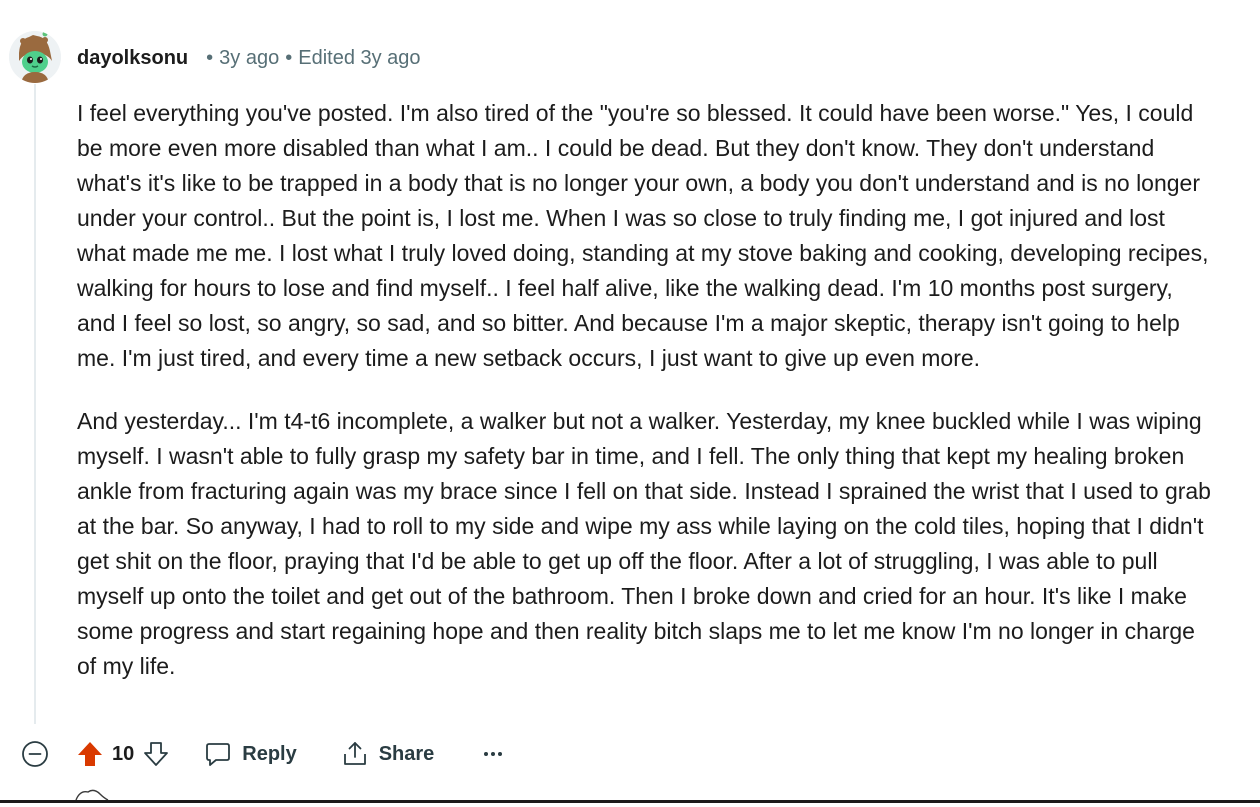 The image size is (1260, 807). Describe the element at coordinates (269, 753) in the screenshot. I see `reply-label: Reply` at that location.